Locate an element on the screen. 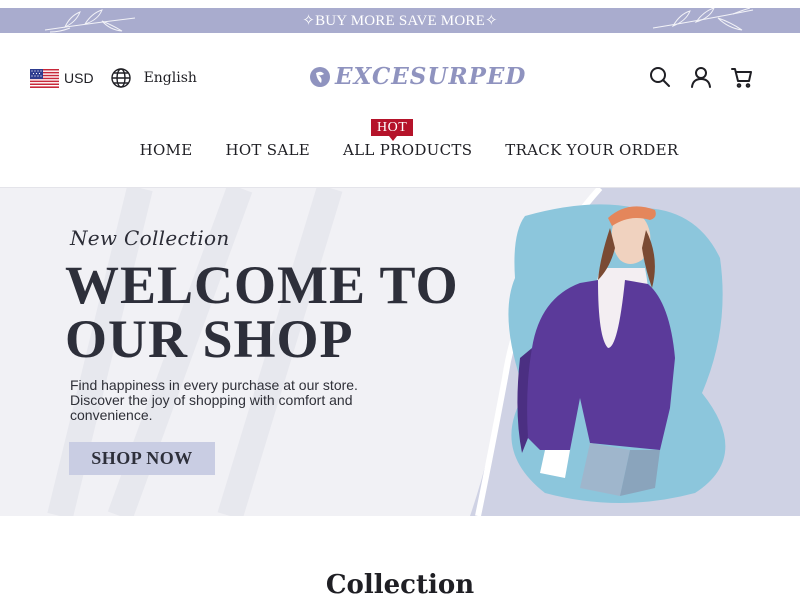 The width and height of the screenshot is (800, 600). logo-text: EXCESURPED is located at coordinates (431, 76).